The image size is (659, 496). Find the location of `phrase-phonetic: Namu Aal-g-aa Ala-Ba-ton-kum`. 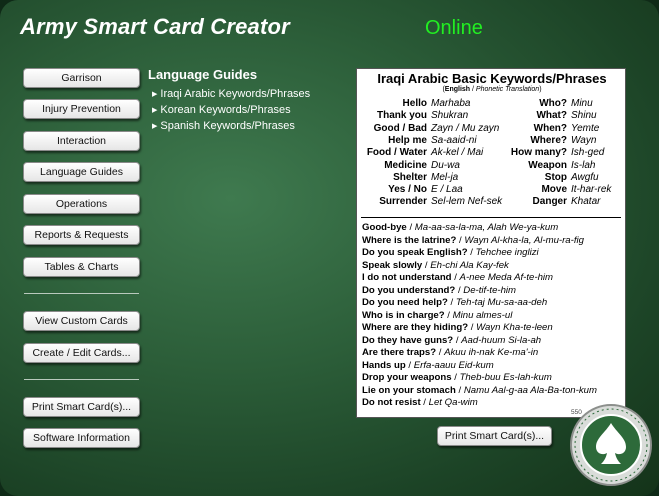

phrase-phonetic: Namu Aal-g-aa Ala-Ba-ton-kum is located at coordinates (530, 390).